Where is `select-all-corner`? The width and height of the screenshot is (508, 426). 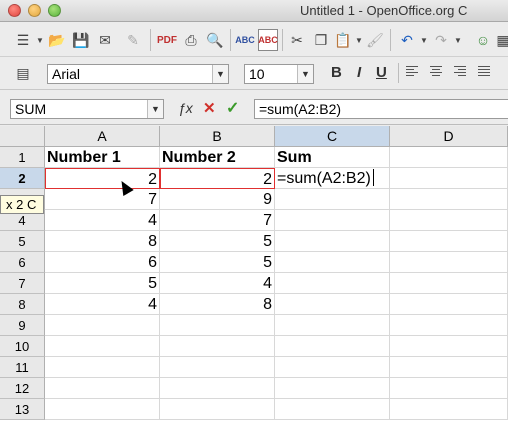
select-all-corner is located at coordinates (22, 136).